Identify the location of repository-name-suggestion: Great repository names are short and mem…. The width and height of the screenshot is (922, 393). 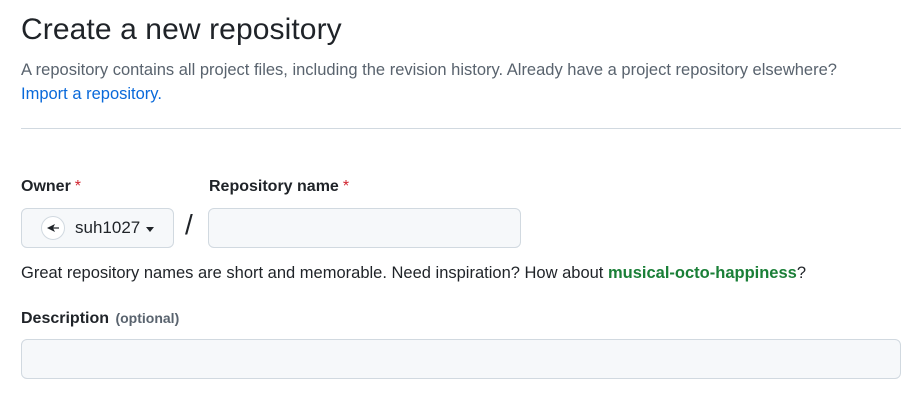
(413, 273).